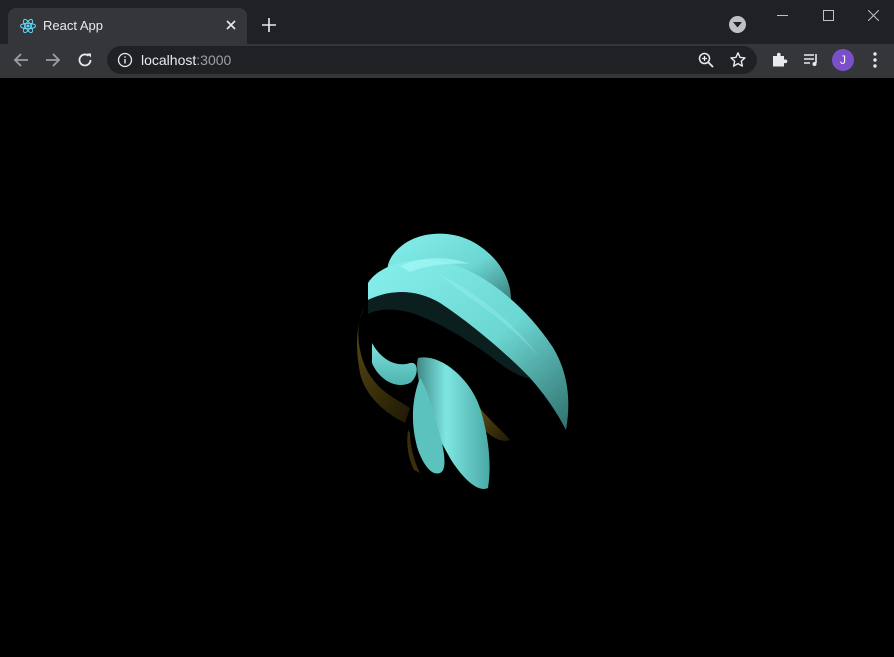 The image size is (894, 657). Describe the element at coordinates (28, 26) in the screenshot. I see `react-logo-icon` at that location.